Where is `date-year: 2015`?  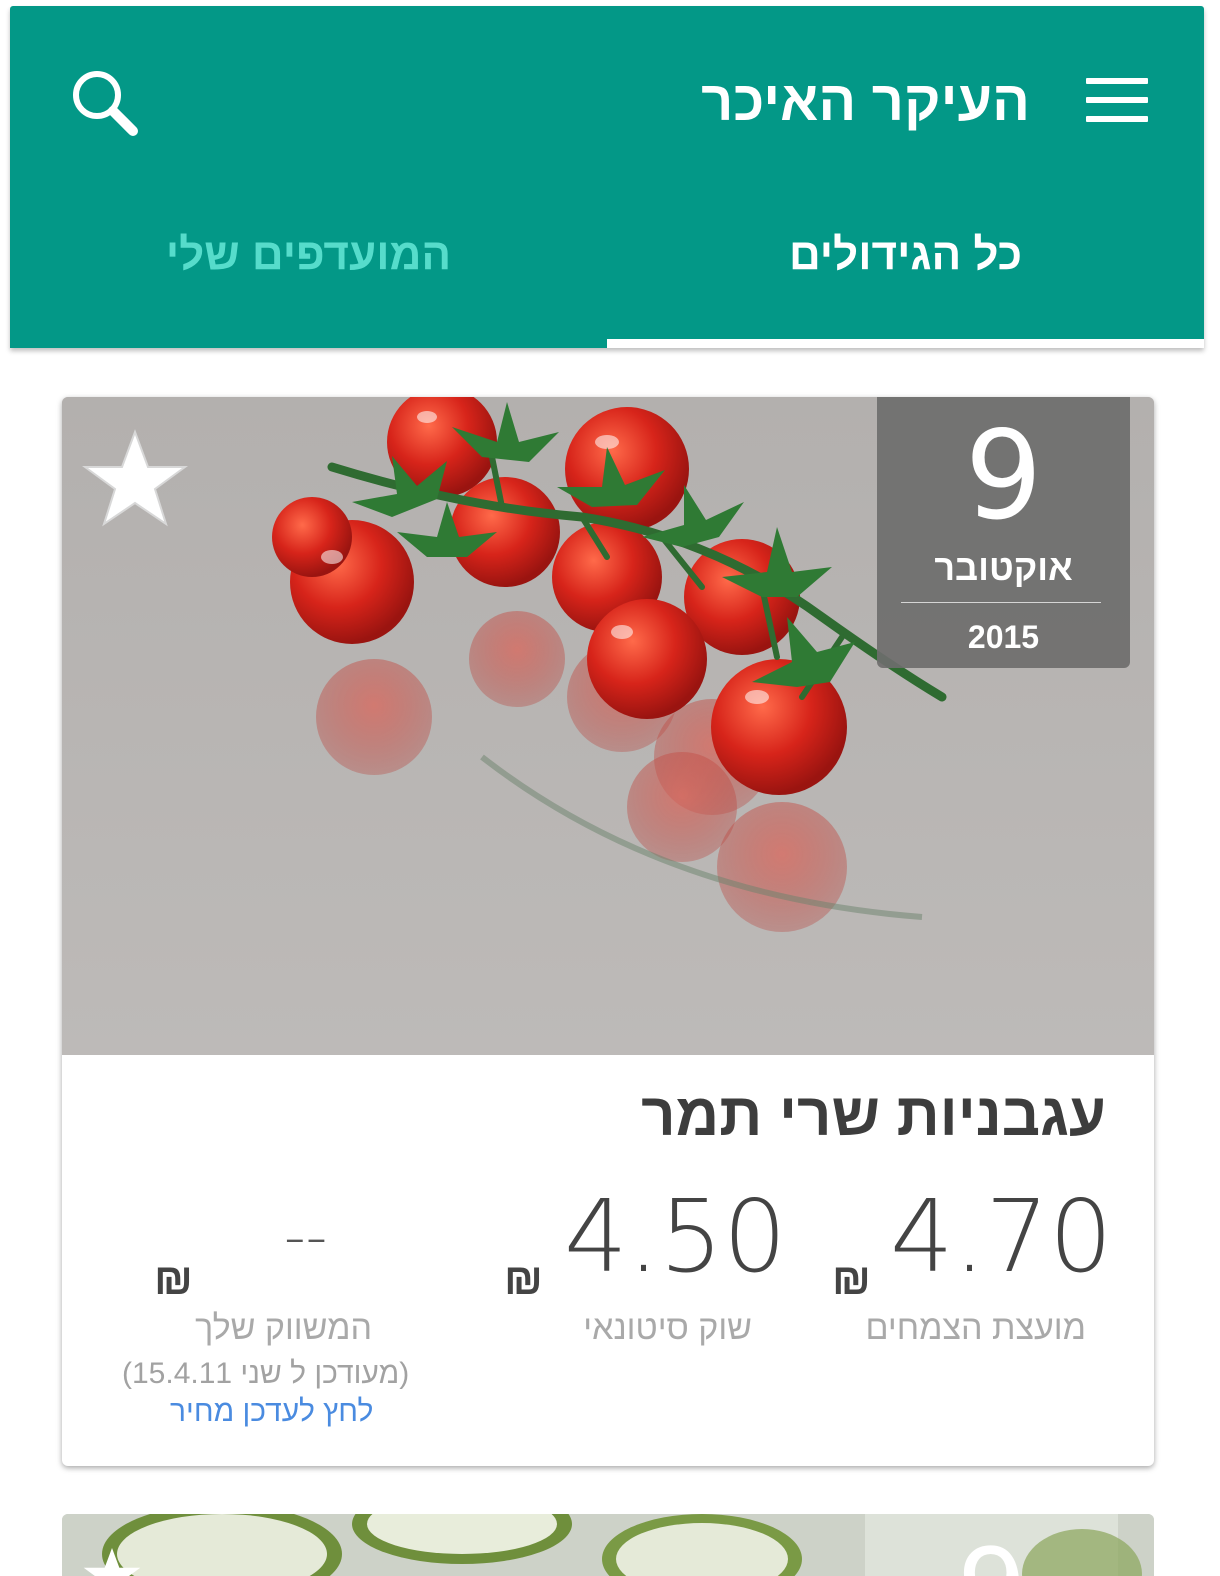 date-year: 2015 is located at coordinates (1003, 637).